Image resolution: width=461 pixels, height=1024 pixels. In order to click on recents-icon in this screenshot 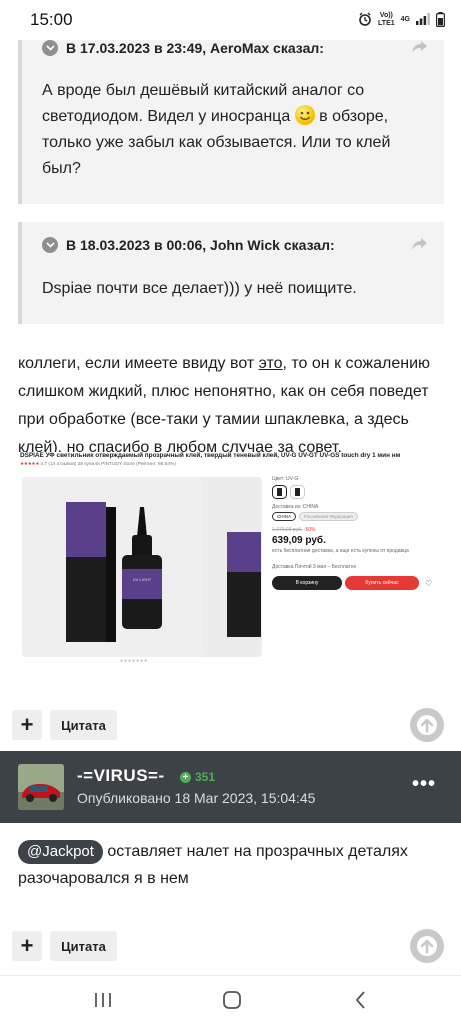, I will do `click(103, 1000)`.